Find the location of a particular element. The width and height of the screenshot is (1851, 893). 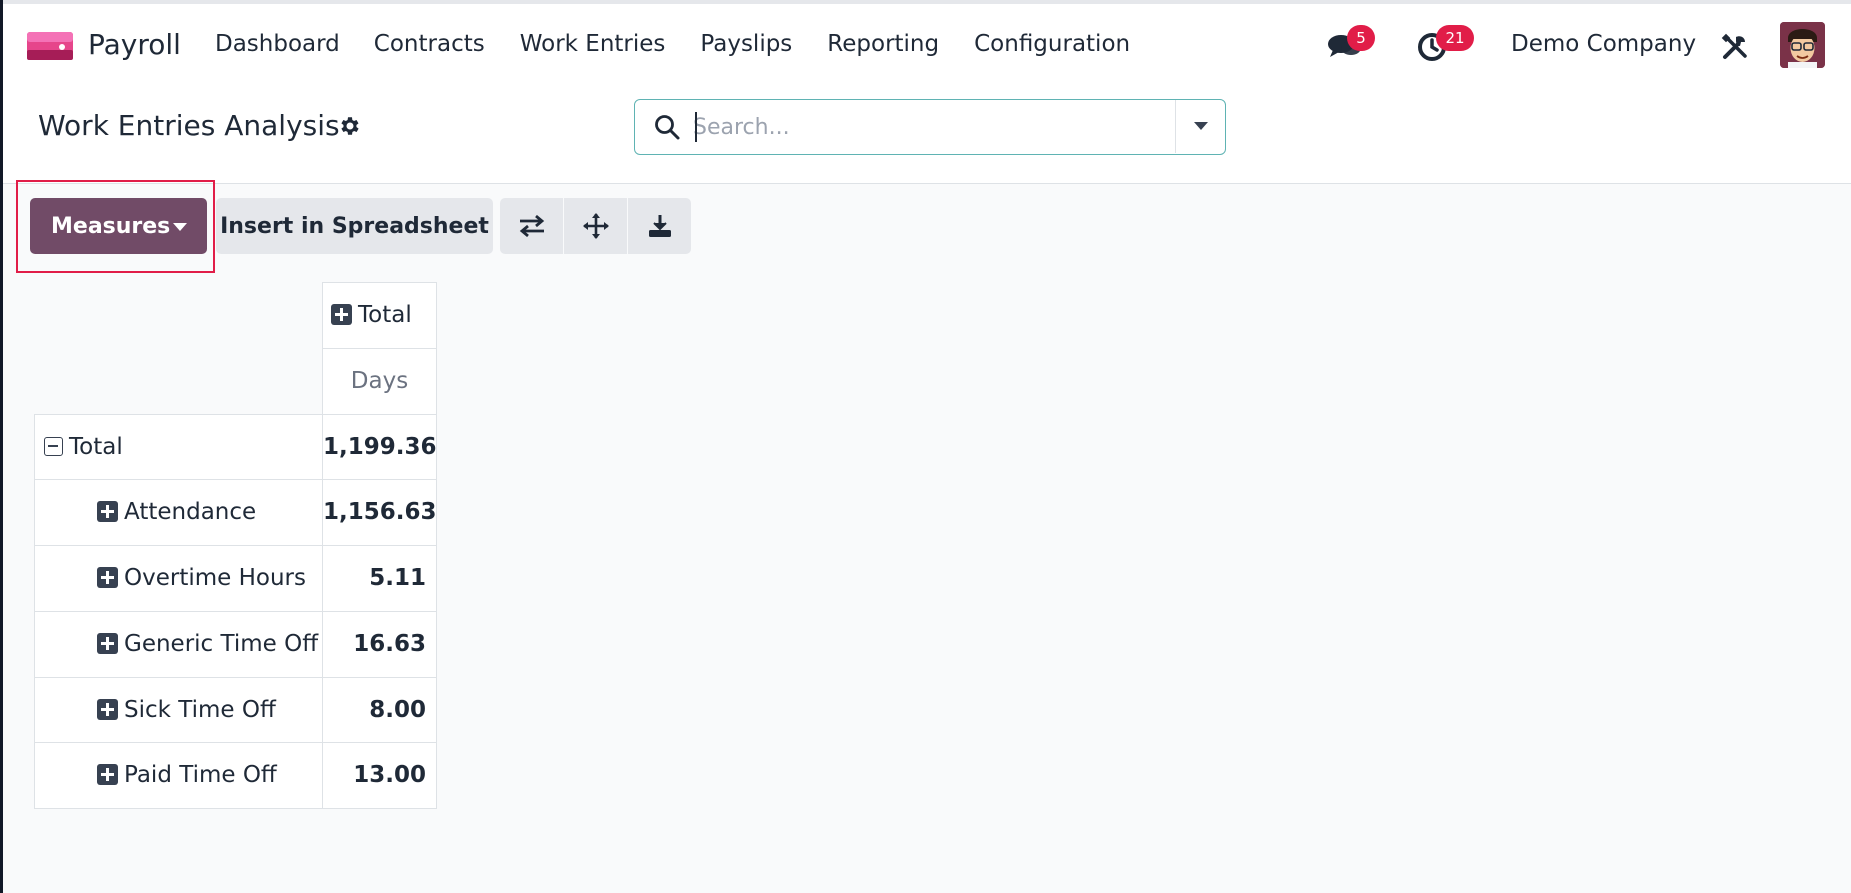

user-avatar-image is located at coordinates (1802, 45).